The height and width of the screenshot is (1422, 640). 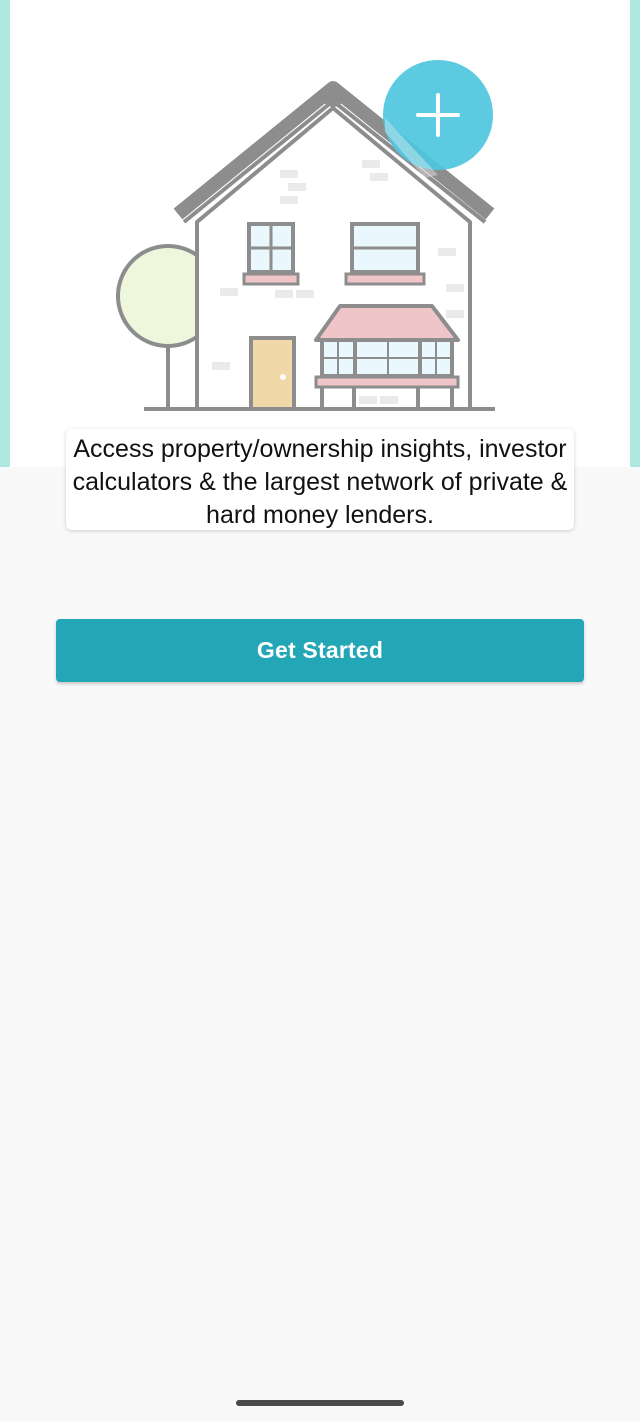 I want to click on house-with-plus-icon, so click(x=305, y=235).